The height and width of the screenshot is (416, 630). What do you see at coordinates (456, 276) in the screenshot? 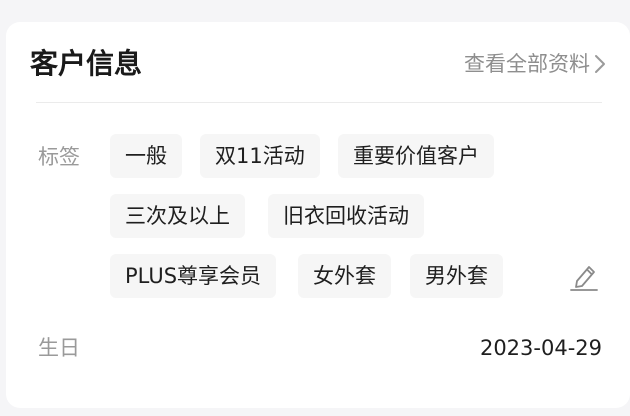
I see `tag-chip: 男外套` at bounding box center [456, 276].